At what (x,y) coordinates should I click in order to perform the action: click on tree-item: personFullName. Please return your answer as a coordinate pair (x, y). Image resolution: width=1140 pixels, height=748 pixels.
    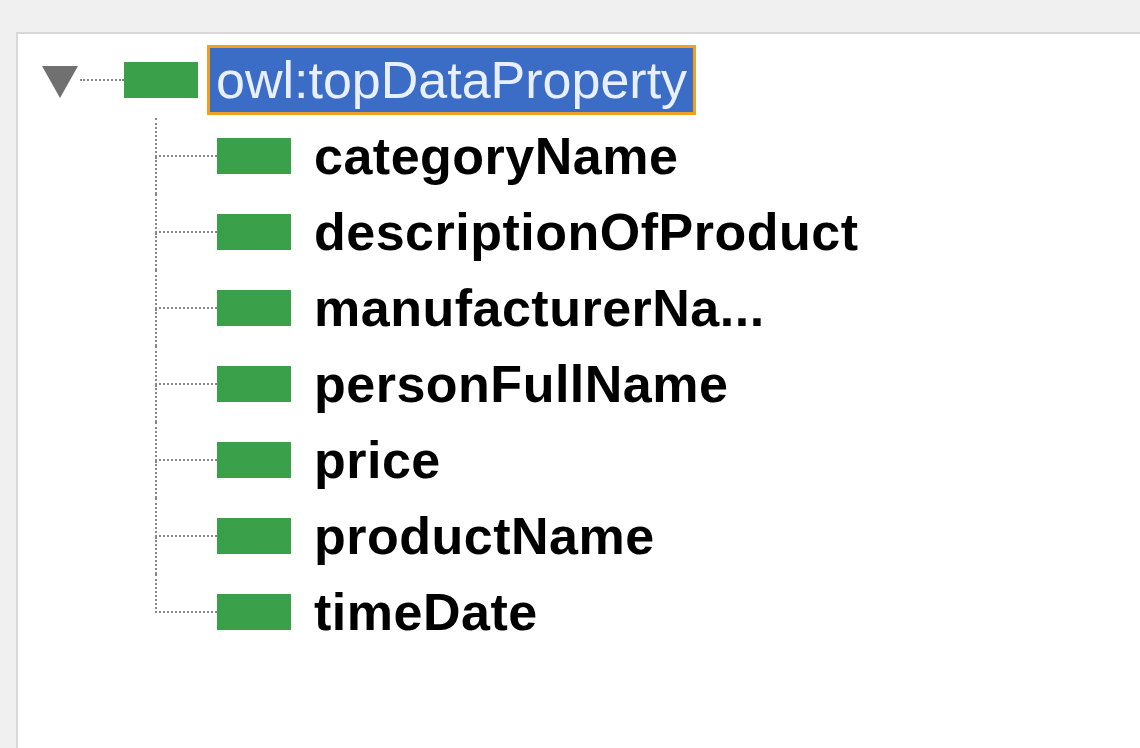
    Looking at the image, I should click on (521, 384).